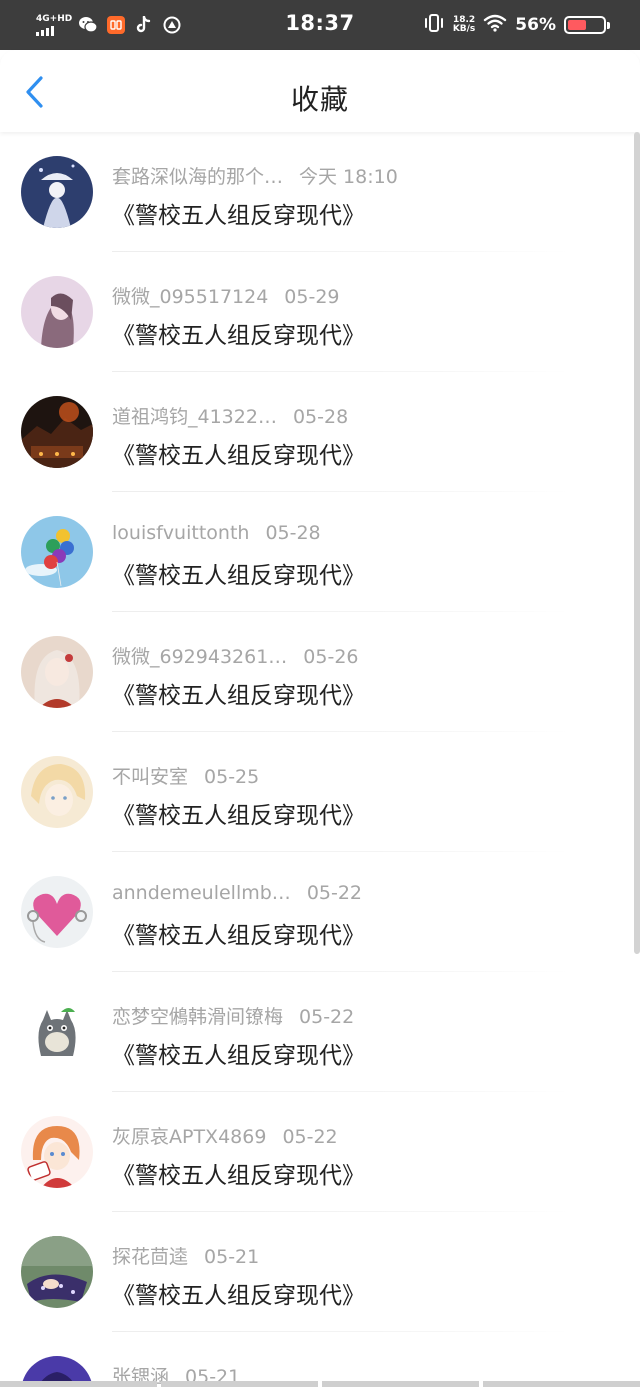 This screenshot has height=1387, width=640. What do you see at coordinates (180, 533) in the screenshot?
I see `username: louisfvuittonth` at bounding box center [180, 533].